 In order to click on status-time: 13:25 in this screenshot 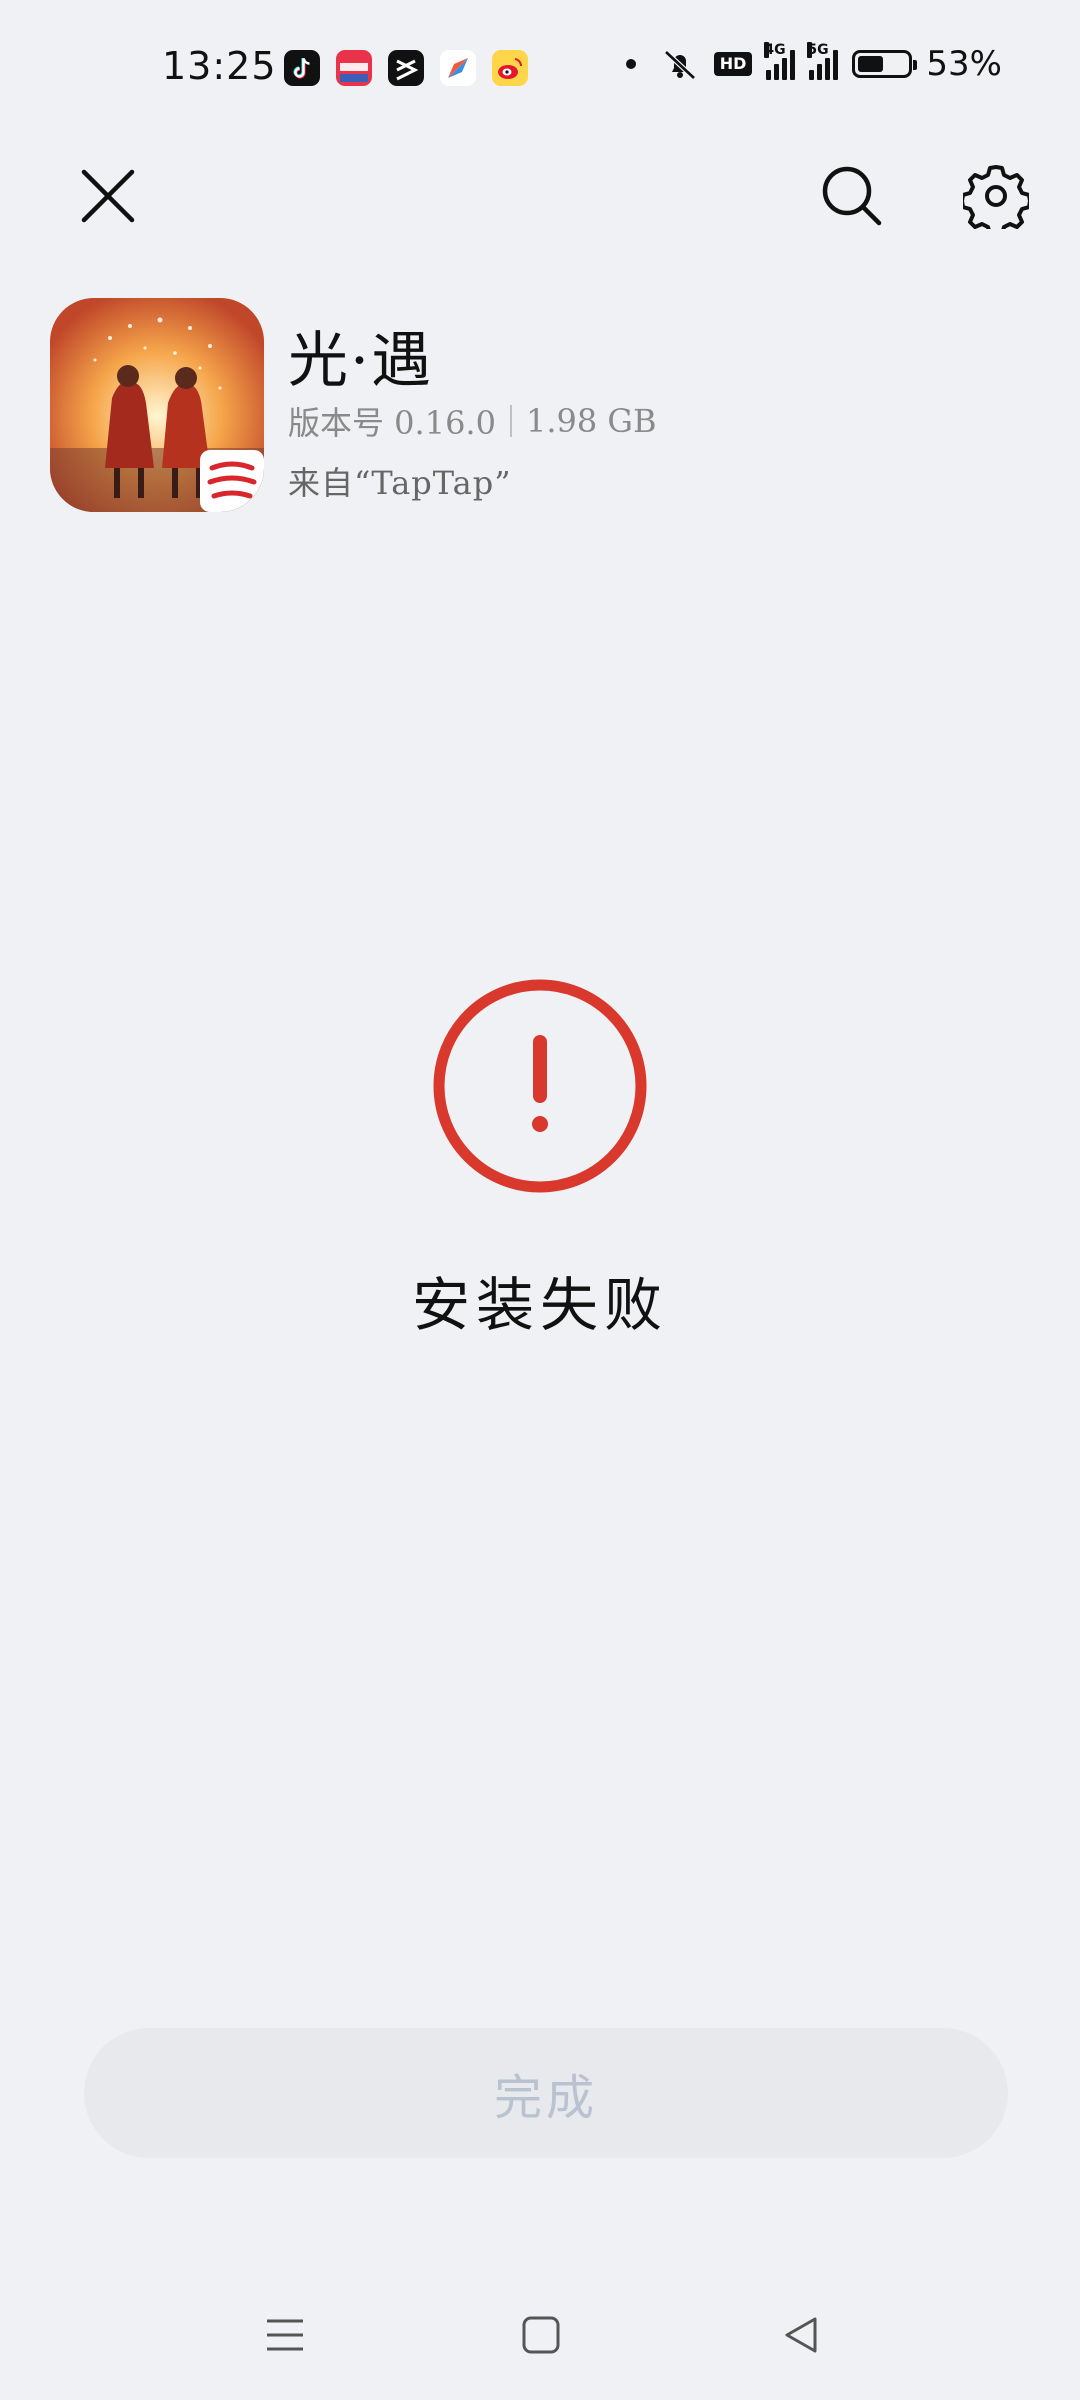, I will do `click(219, 66)`.